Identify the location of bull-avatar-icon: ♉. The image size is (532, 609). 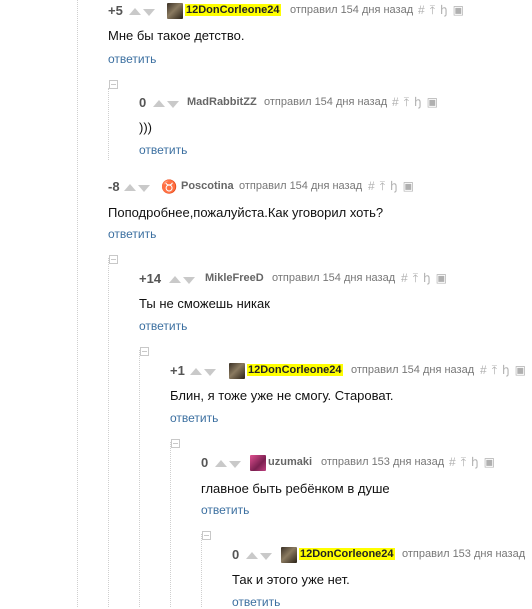
(169, 187).